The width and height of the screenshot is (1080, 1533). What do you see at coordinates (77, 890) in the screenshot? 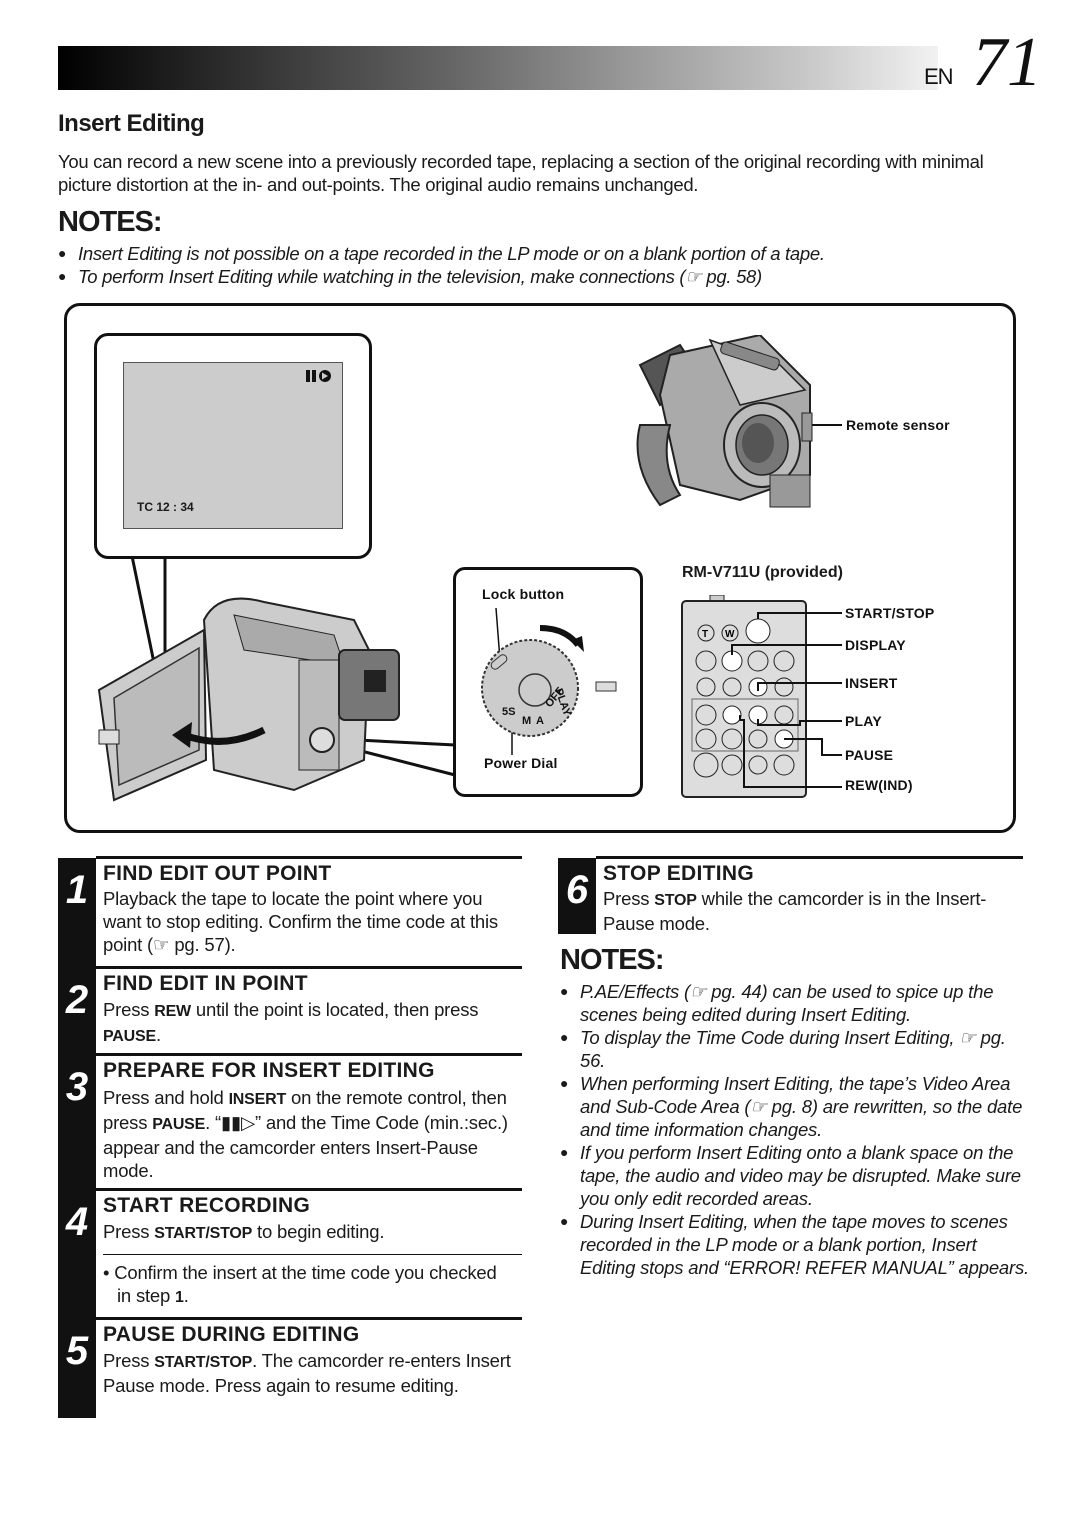
I see `step-number-1: 1` at bounding box center [77, 890].